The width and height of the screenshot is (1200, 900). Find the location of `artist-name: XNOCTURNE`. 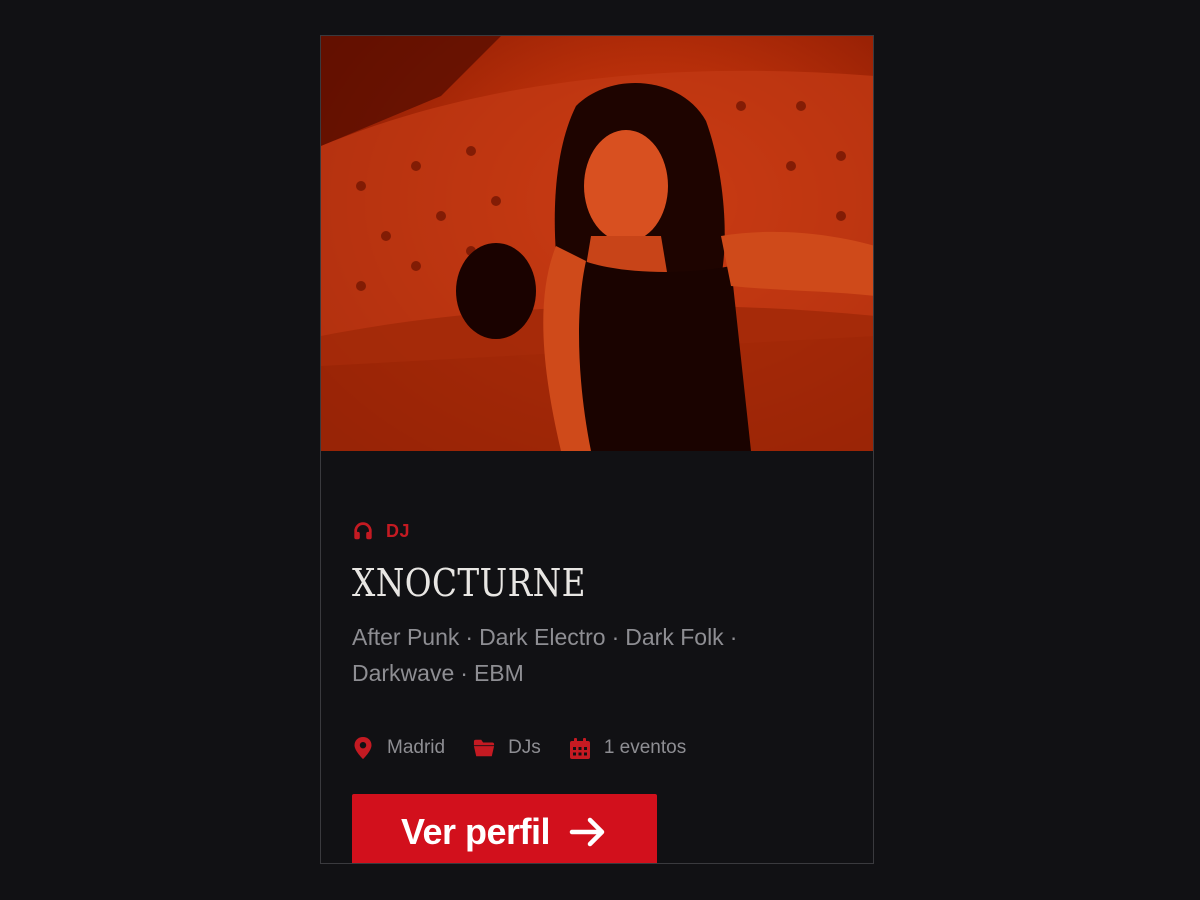

artist-name: XNOCTURNE is located at coordinates (469, 583).